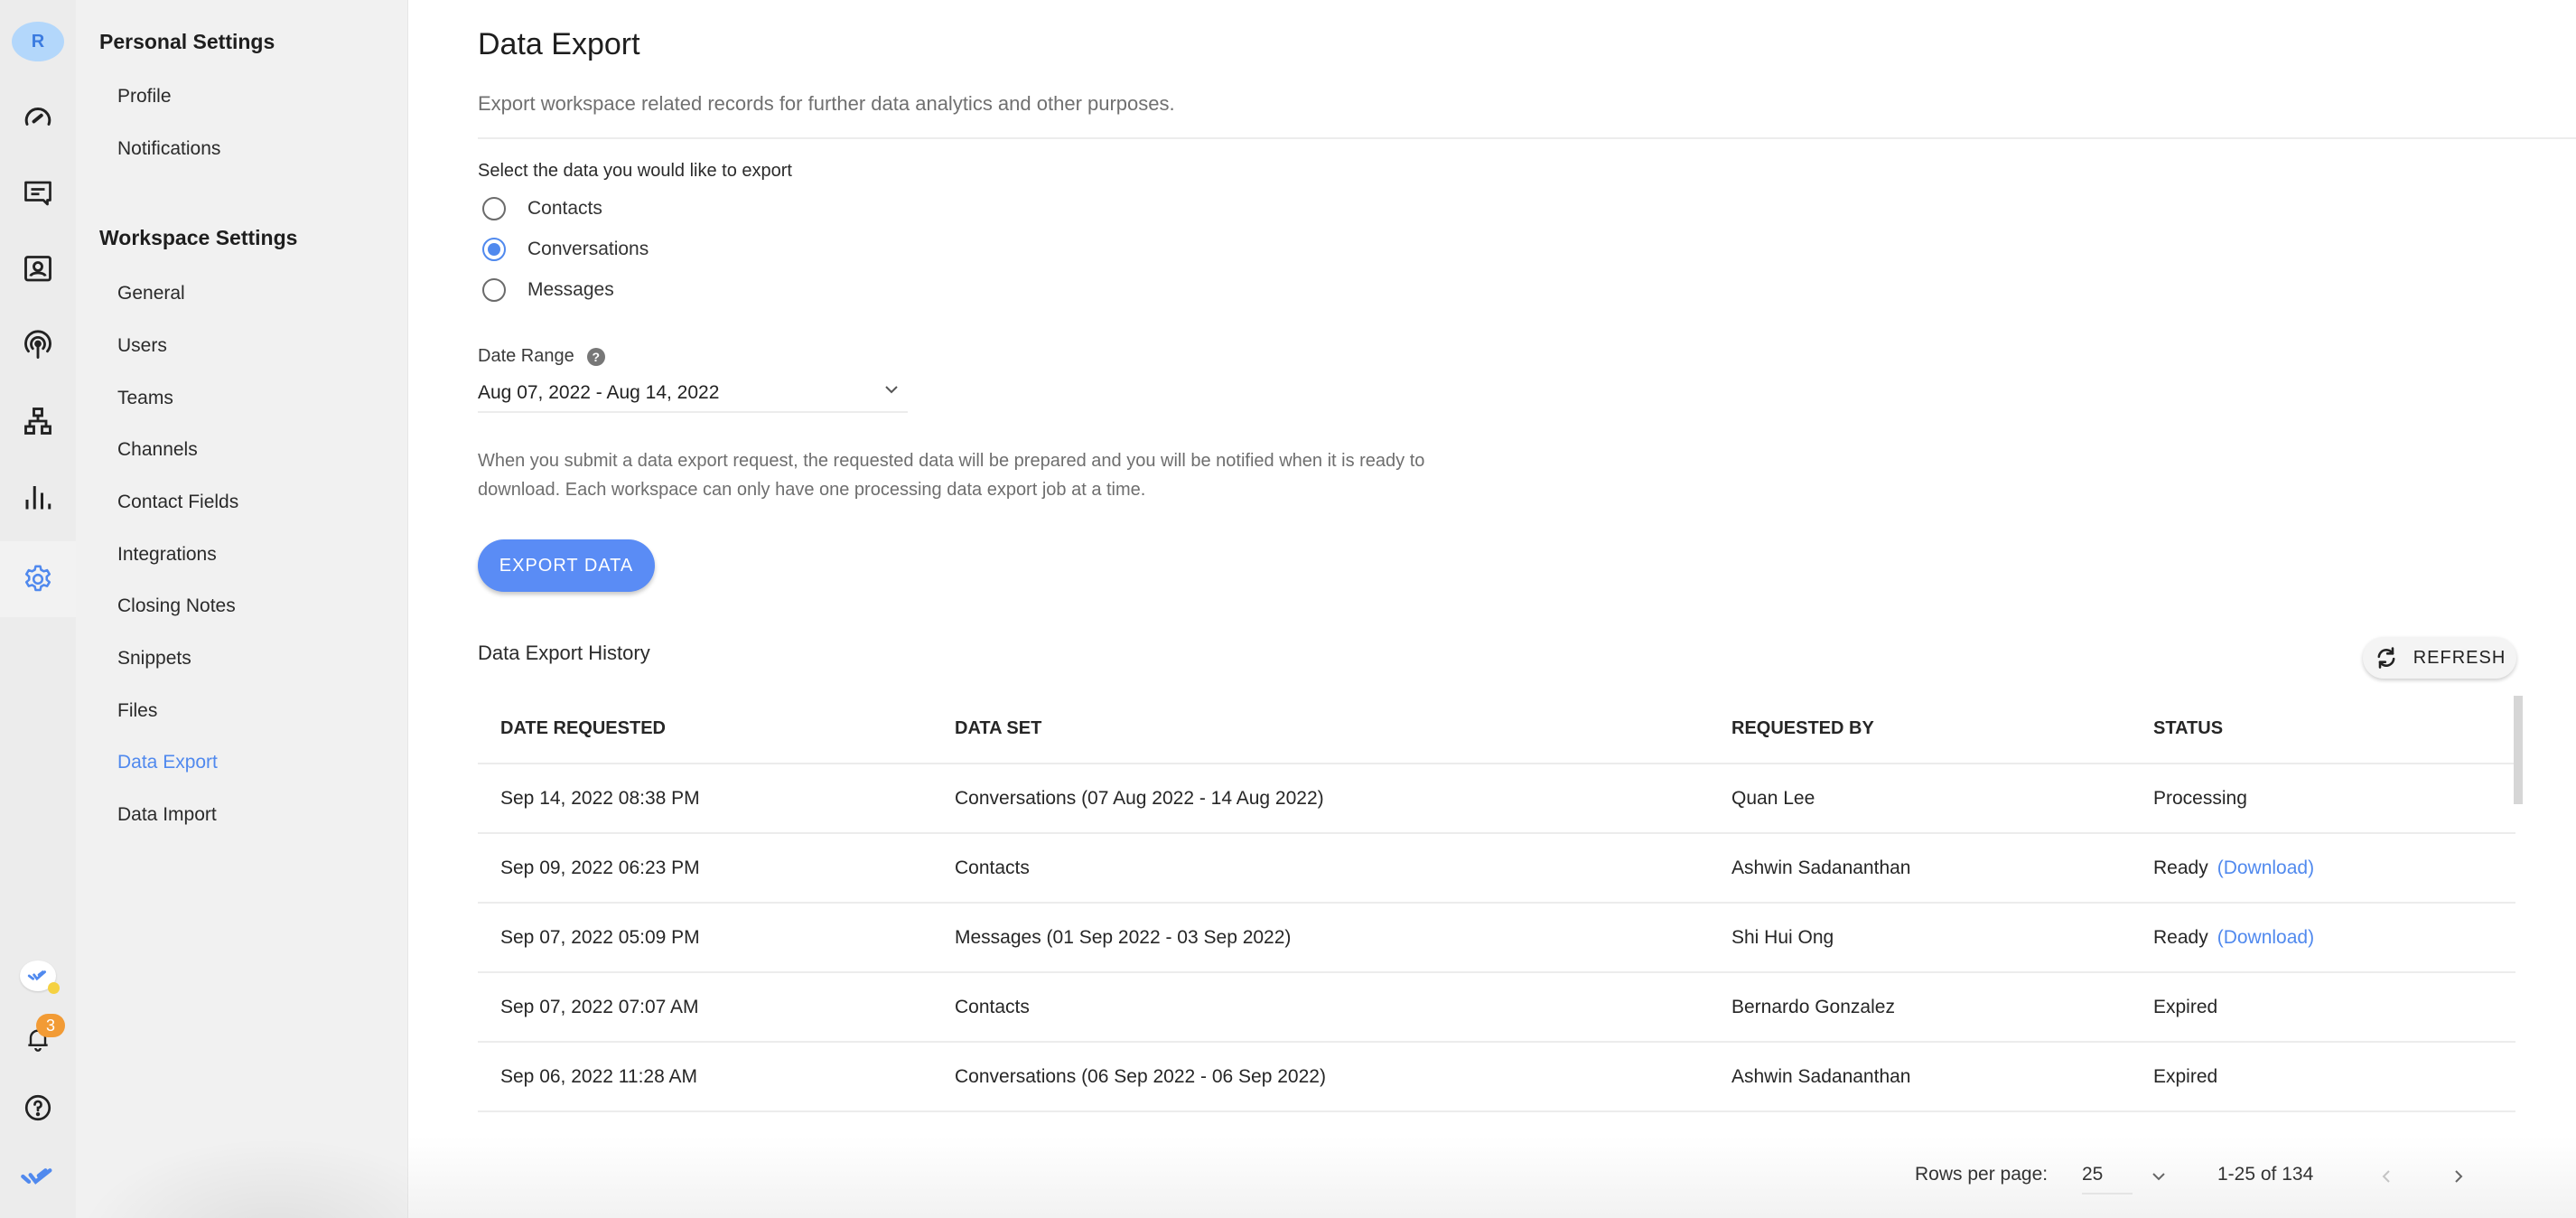 This screenshot has width=2576, height=1218. What do you see at coordinates (142, 346) in the screenshot?
I see `nav-item-users: Users` at bounding box center [142, 346].